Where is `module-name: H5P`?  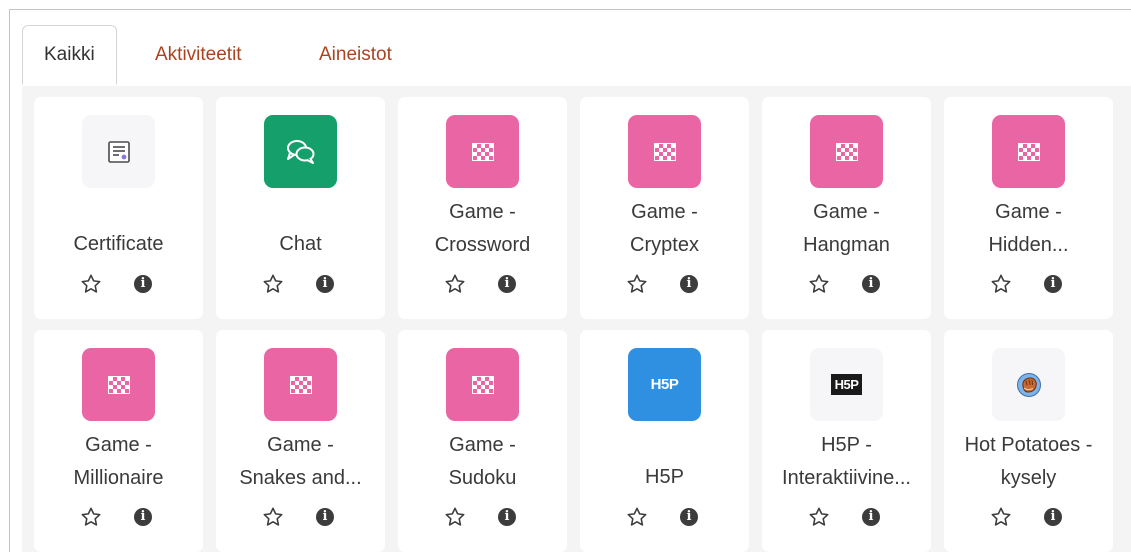
module-name: H5P is located at coordinates (664, 477).